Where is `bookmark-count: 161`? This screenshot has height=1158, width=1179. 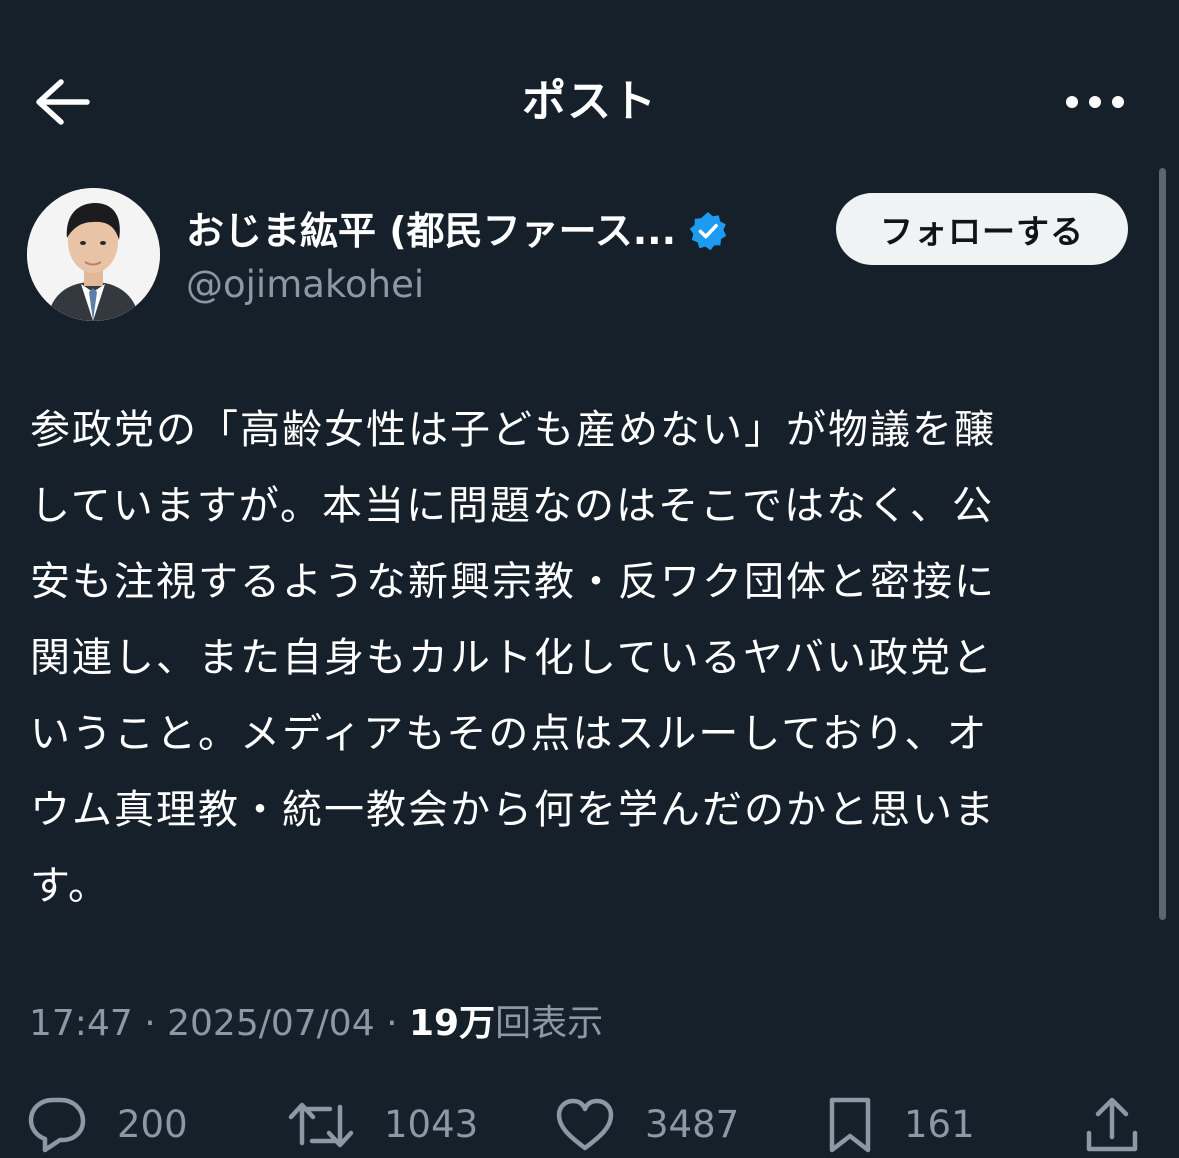
bookmark-count: 161 is located at coordinates (939, 1124).